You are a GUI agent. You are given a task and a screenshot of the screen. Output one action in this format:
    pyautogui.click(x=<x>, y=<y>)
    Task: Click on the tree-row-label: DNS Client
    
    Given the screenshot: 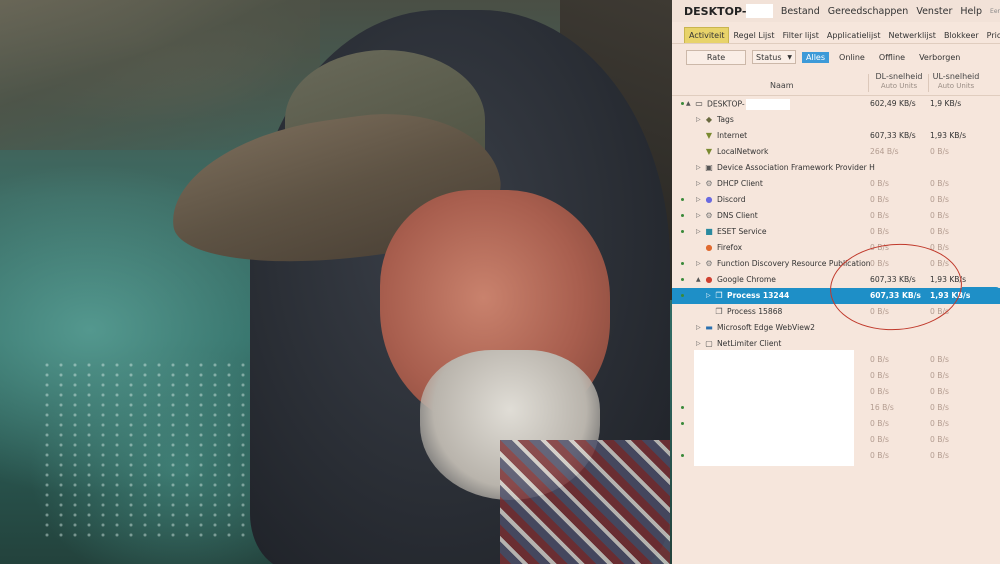 What is the action you would take?
    pyautogui.click(x=737, y=215)
    